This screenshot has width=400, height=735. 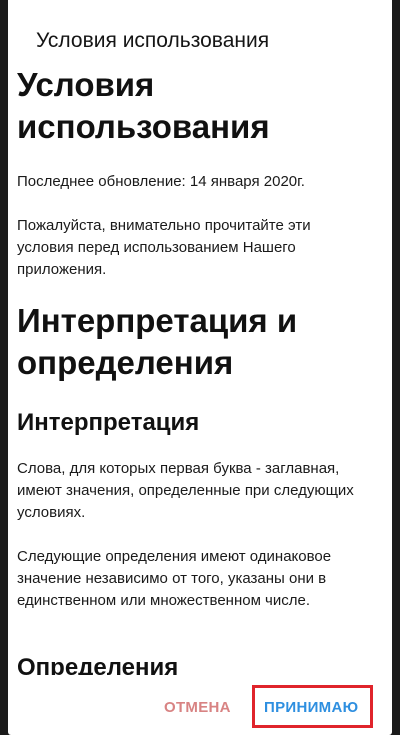 I want to click on cancel-button: ОТМЕНА, so click(x=199, y=707).